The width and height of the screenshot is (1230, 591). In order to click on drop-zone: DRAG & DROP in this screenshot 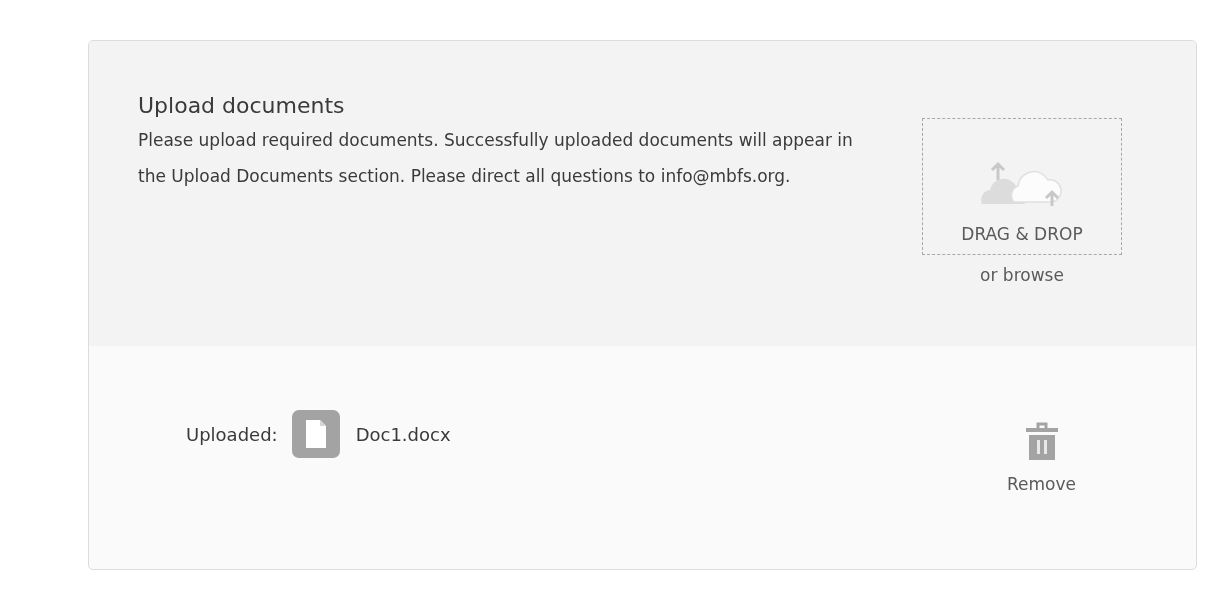, I will do `click(1022, 186)`.